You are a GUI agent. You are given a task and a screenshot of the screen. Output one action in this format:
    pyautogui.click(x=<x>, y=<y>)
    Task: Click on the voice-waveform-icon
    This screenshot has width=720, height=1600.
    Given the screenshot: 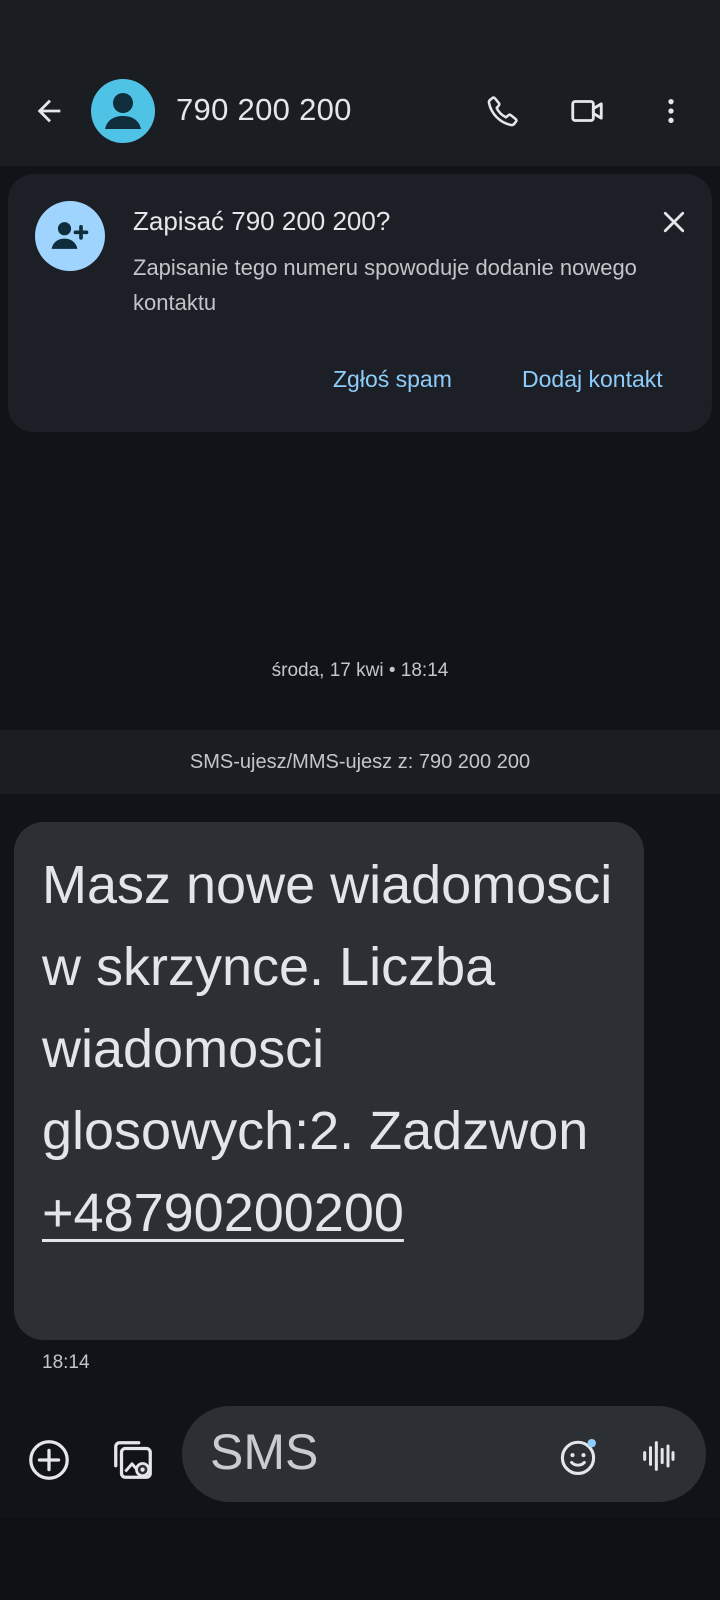 What is the action you would take?
    pyautogui.click(x=659, y=1456)
    